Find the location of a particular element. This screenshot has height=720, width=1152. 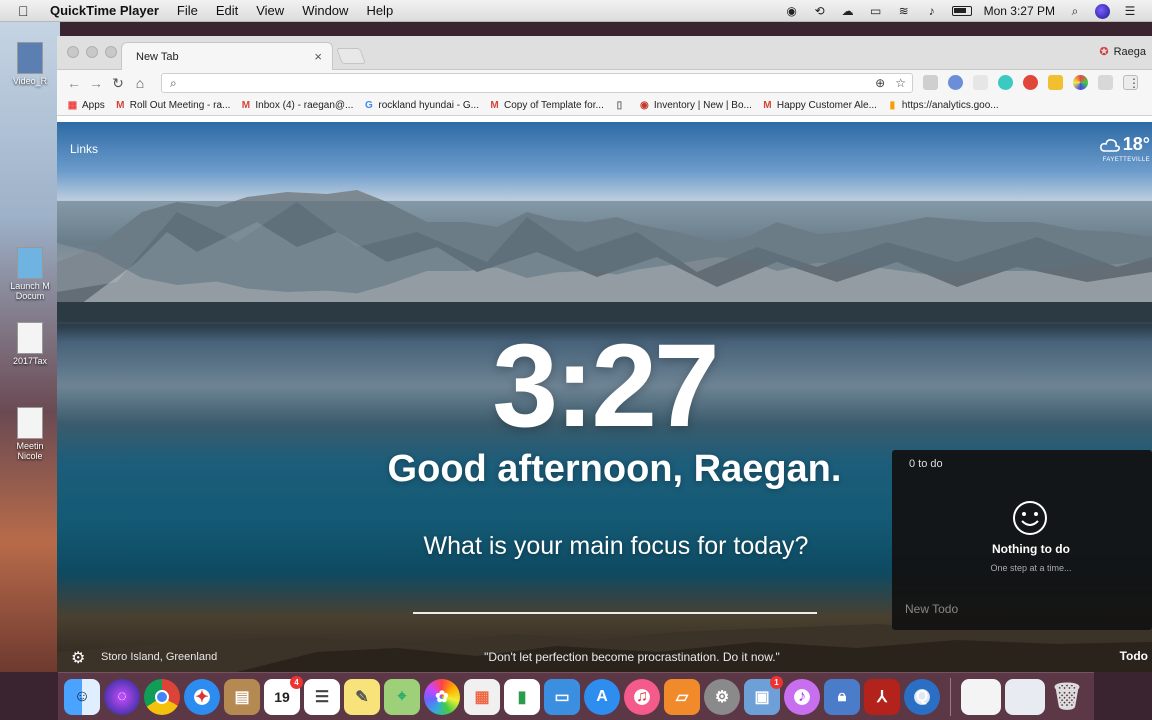

home-icon: ⌂ is located at coordinates (140, 83).